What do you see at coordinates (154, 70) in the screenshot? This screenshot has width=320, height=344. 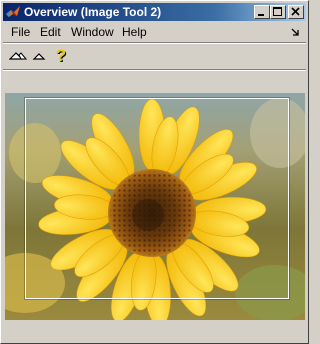 I see `toolbar-separator` at bounding box center [154, 70].